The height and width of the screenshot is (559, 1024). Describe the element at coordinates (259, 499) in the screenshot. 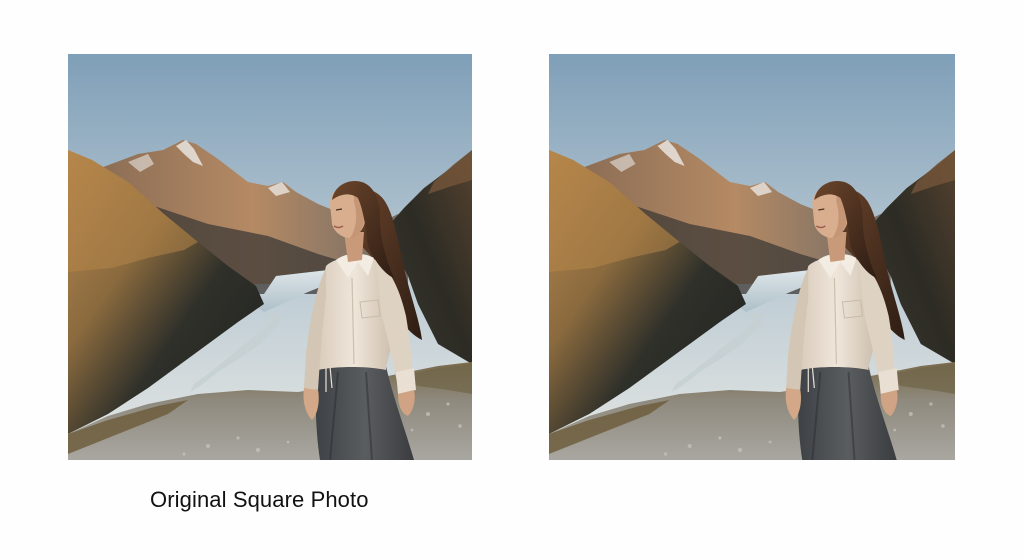

I see `photo-caption: Original Square Photo` at that location.